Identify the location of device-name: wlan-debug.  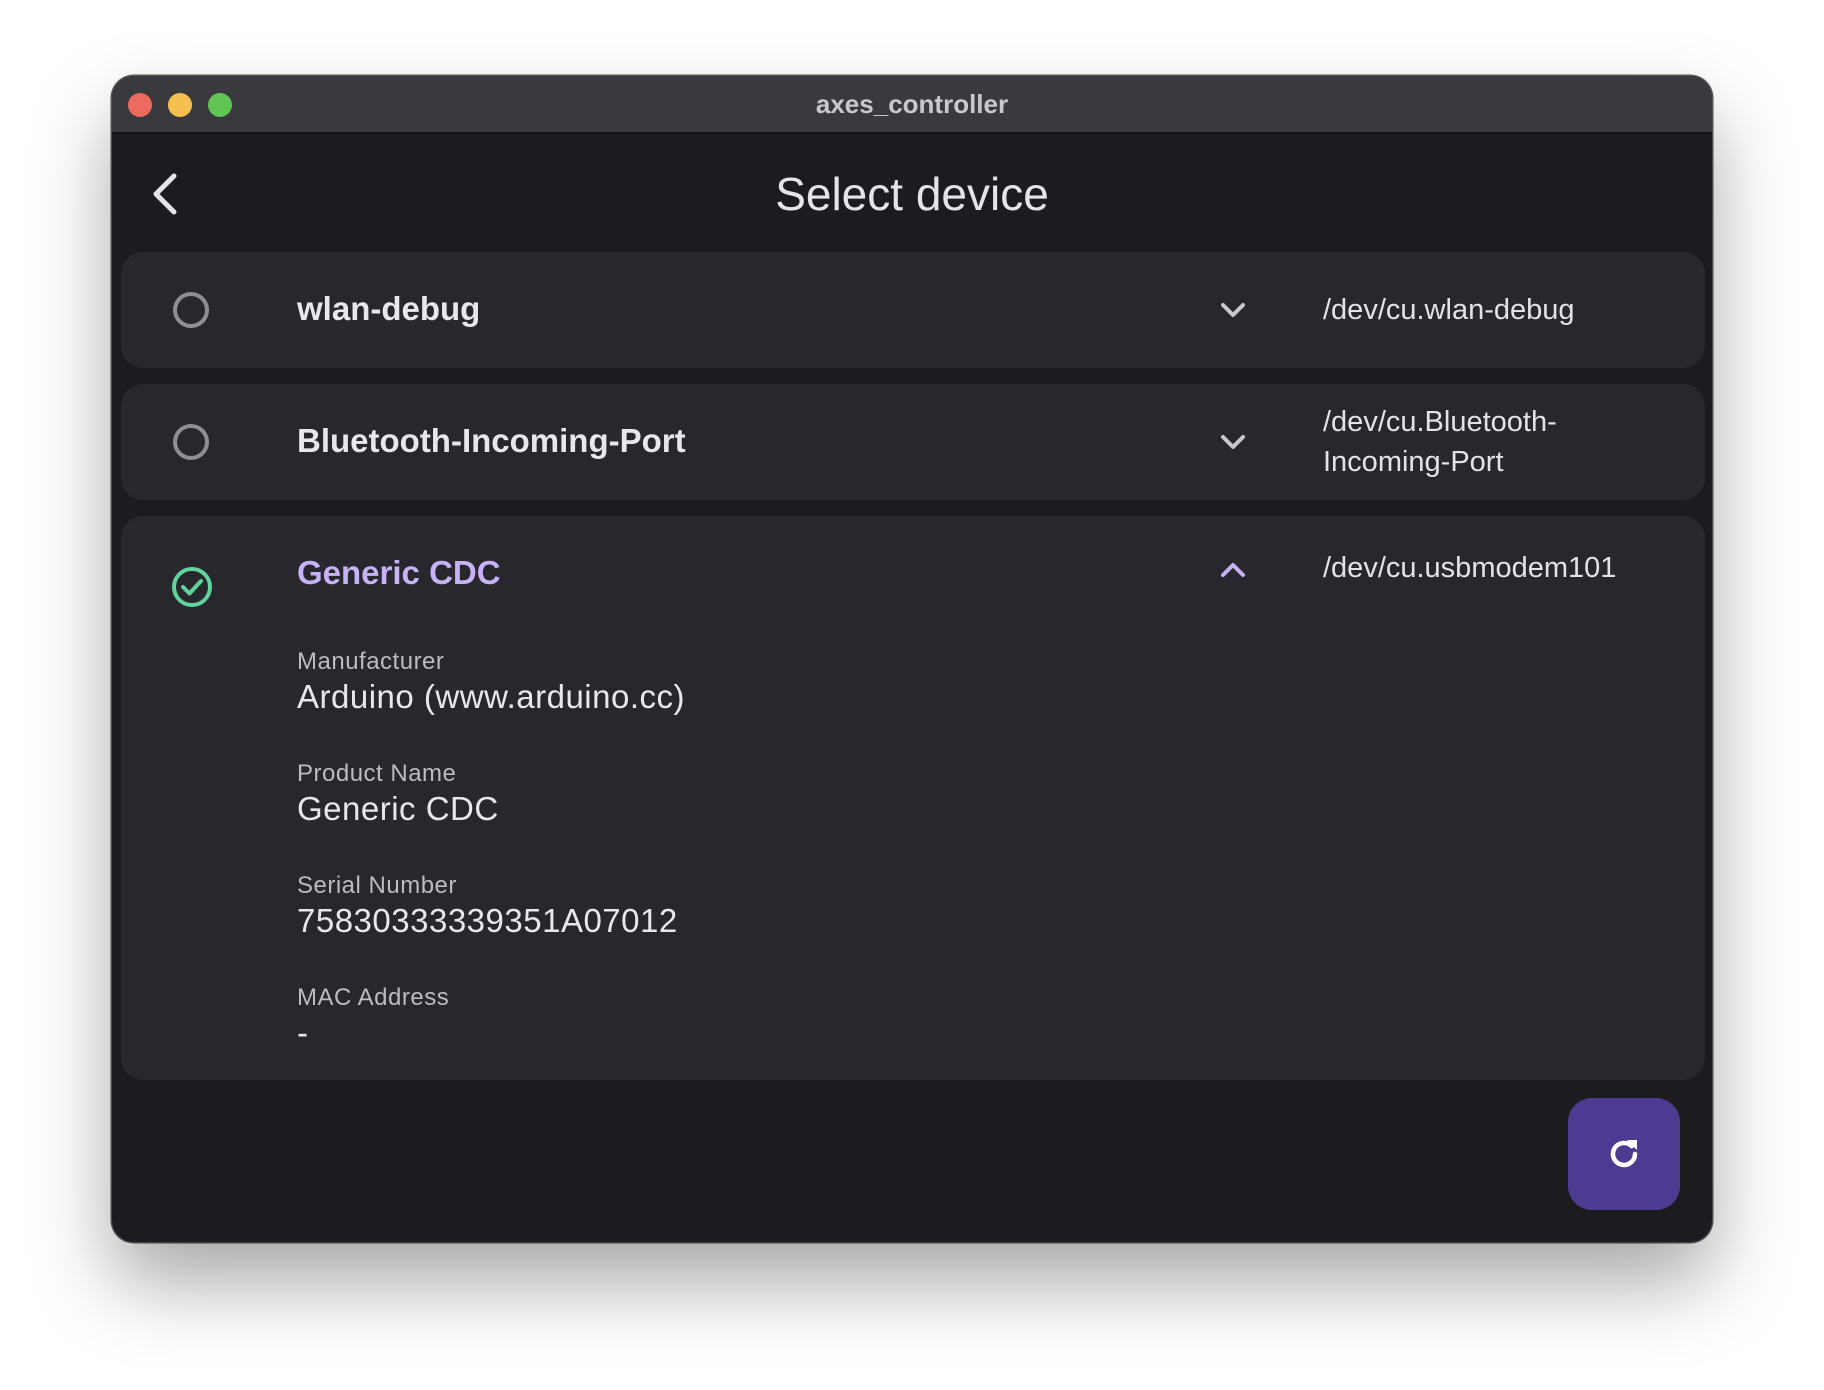
(389, 308).